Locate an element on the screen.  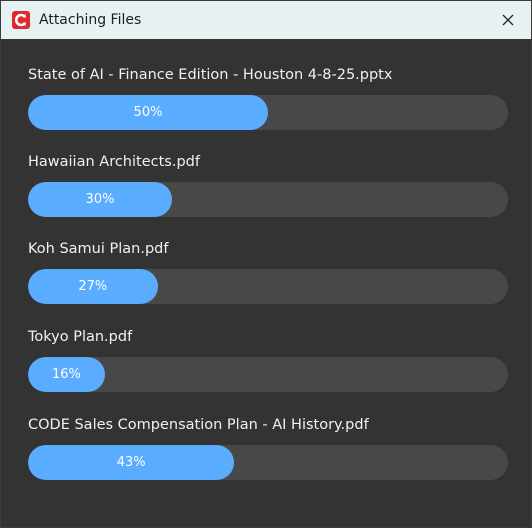
progress-label: 16% is located at coordinates (66, 374).